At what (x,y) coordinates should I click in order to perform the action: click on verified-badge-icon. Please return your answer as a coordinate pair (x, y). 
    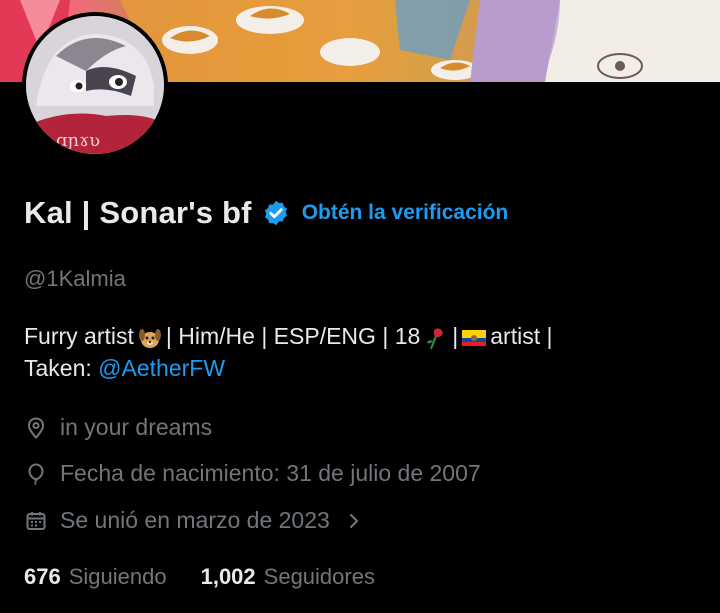
    Looking at the image, I should click on (276, 213).